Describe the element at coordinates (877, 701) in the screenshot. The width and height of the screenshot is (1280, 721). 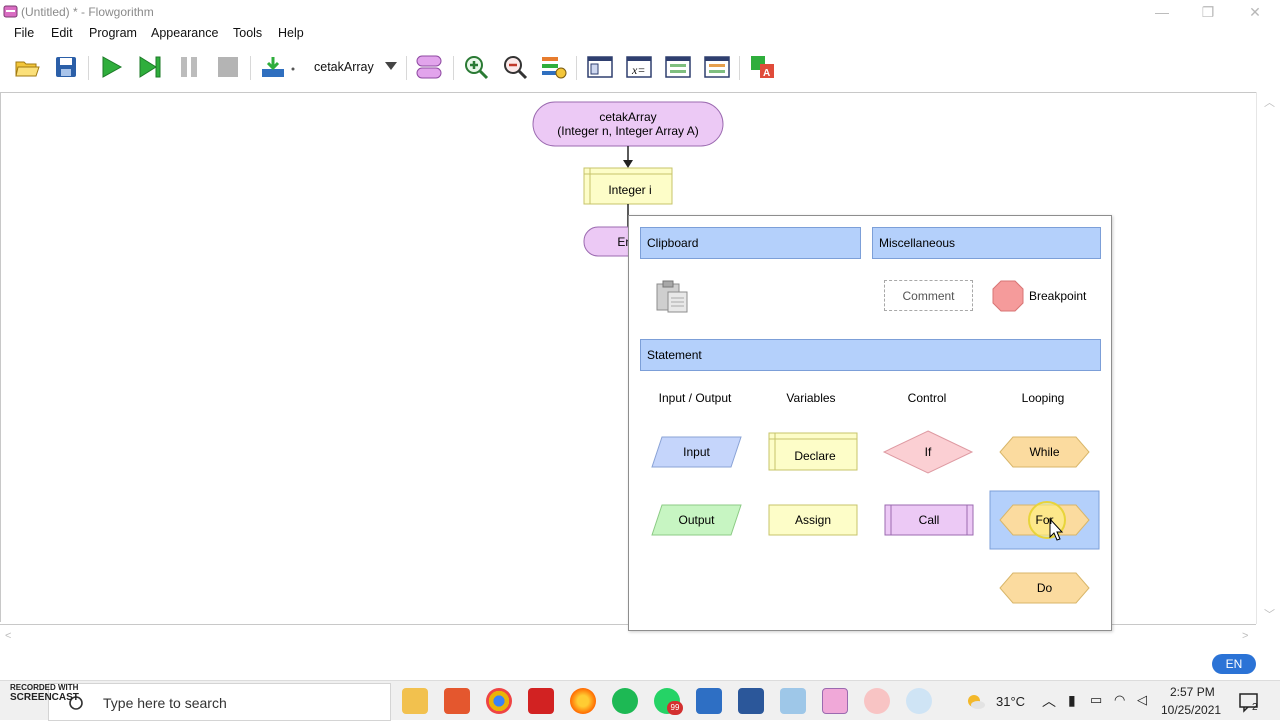
I see `snipping-tool-icon` at that location.